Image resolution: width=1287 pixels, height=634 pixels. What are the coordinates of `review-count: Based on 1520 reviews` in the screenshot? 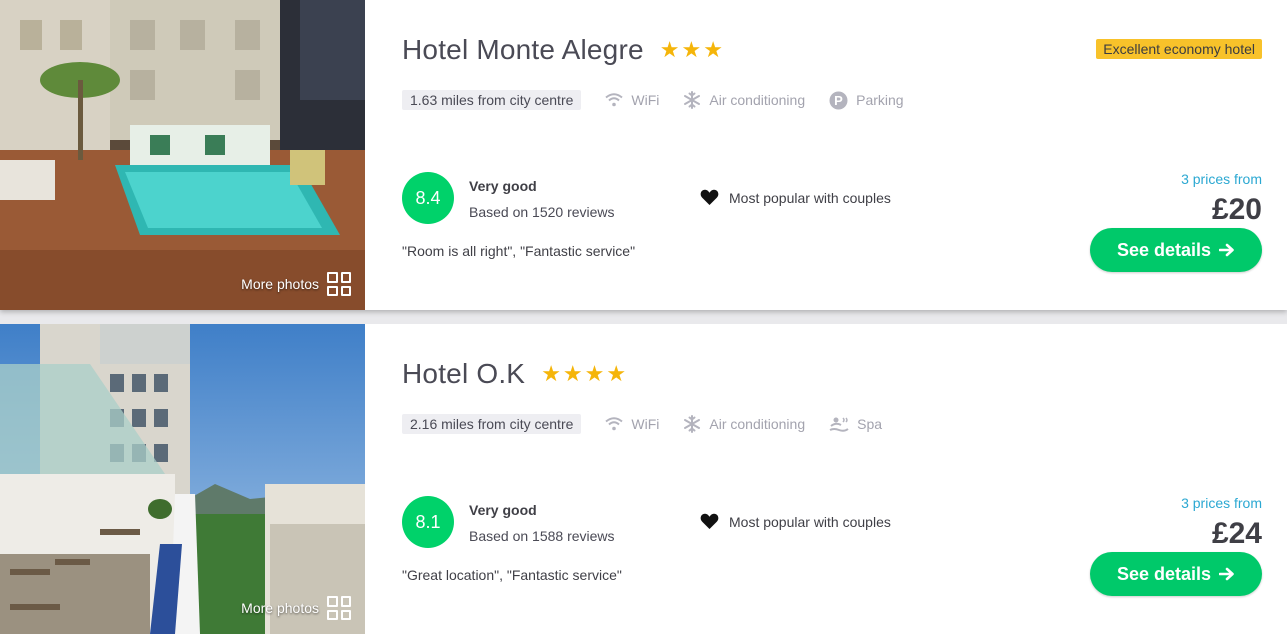 It's located at (542, 212).